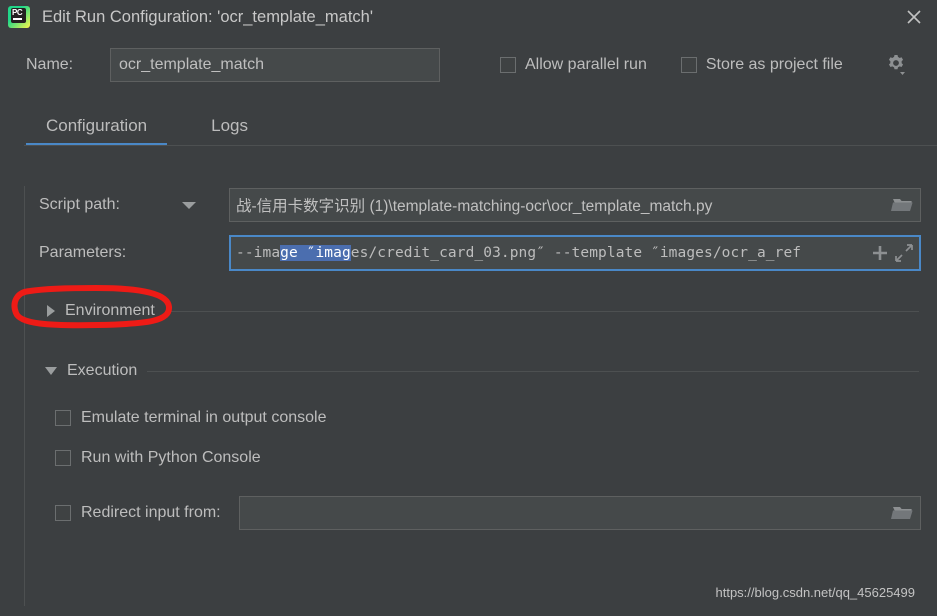 Image resolution: width=937 pixels, height=616 pixels. What do you see at coordinates (579, 513) in the screenshot?
I see `redirect-input-field` at bounding box center [579, 513].